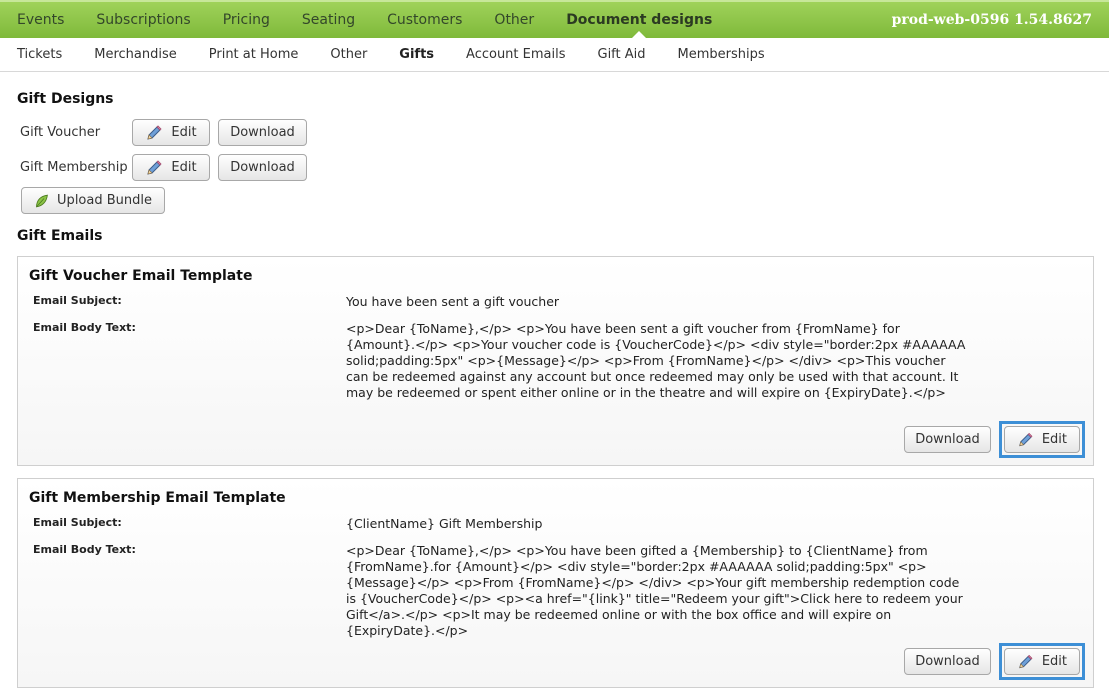  I want to click on gift-voucher-label: Gift Voucher, so click(60, 132).